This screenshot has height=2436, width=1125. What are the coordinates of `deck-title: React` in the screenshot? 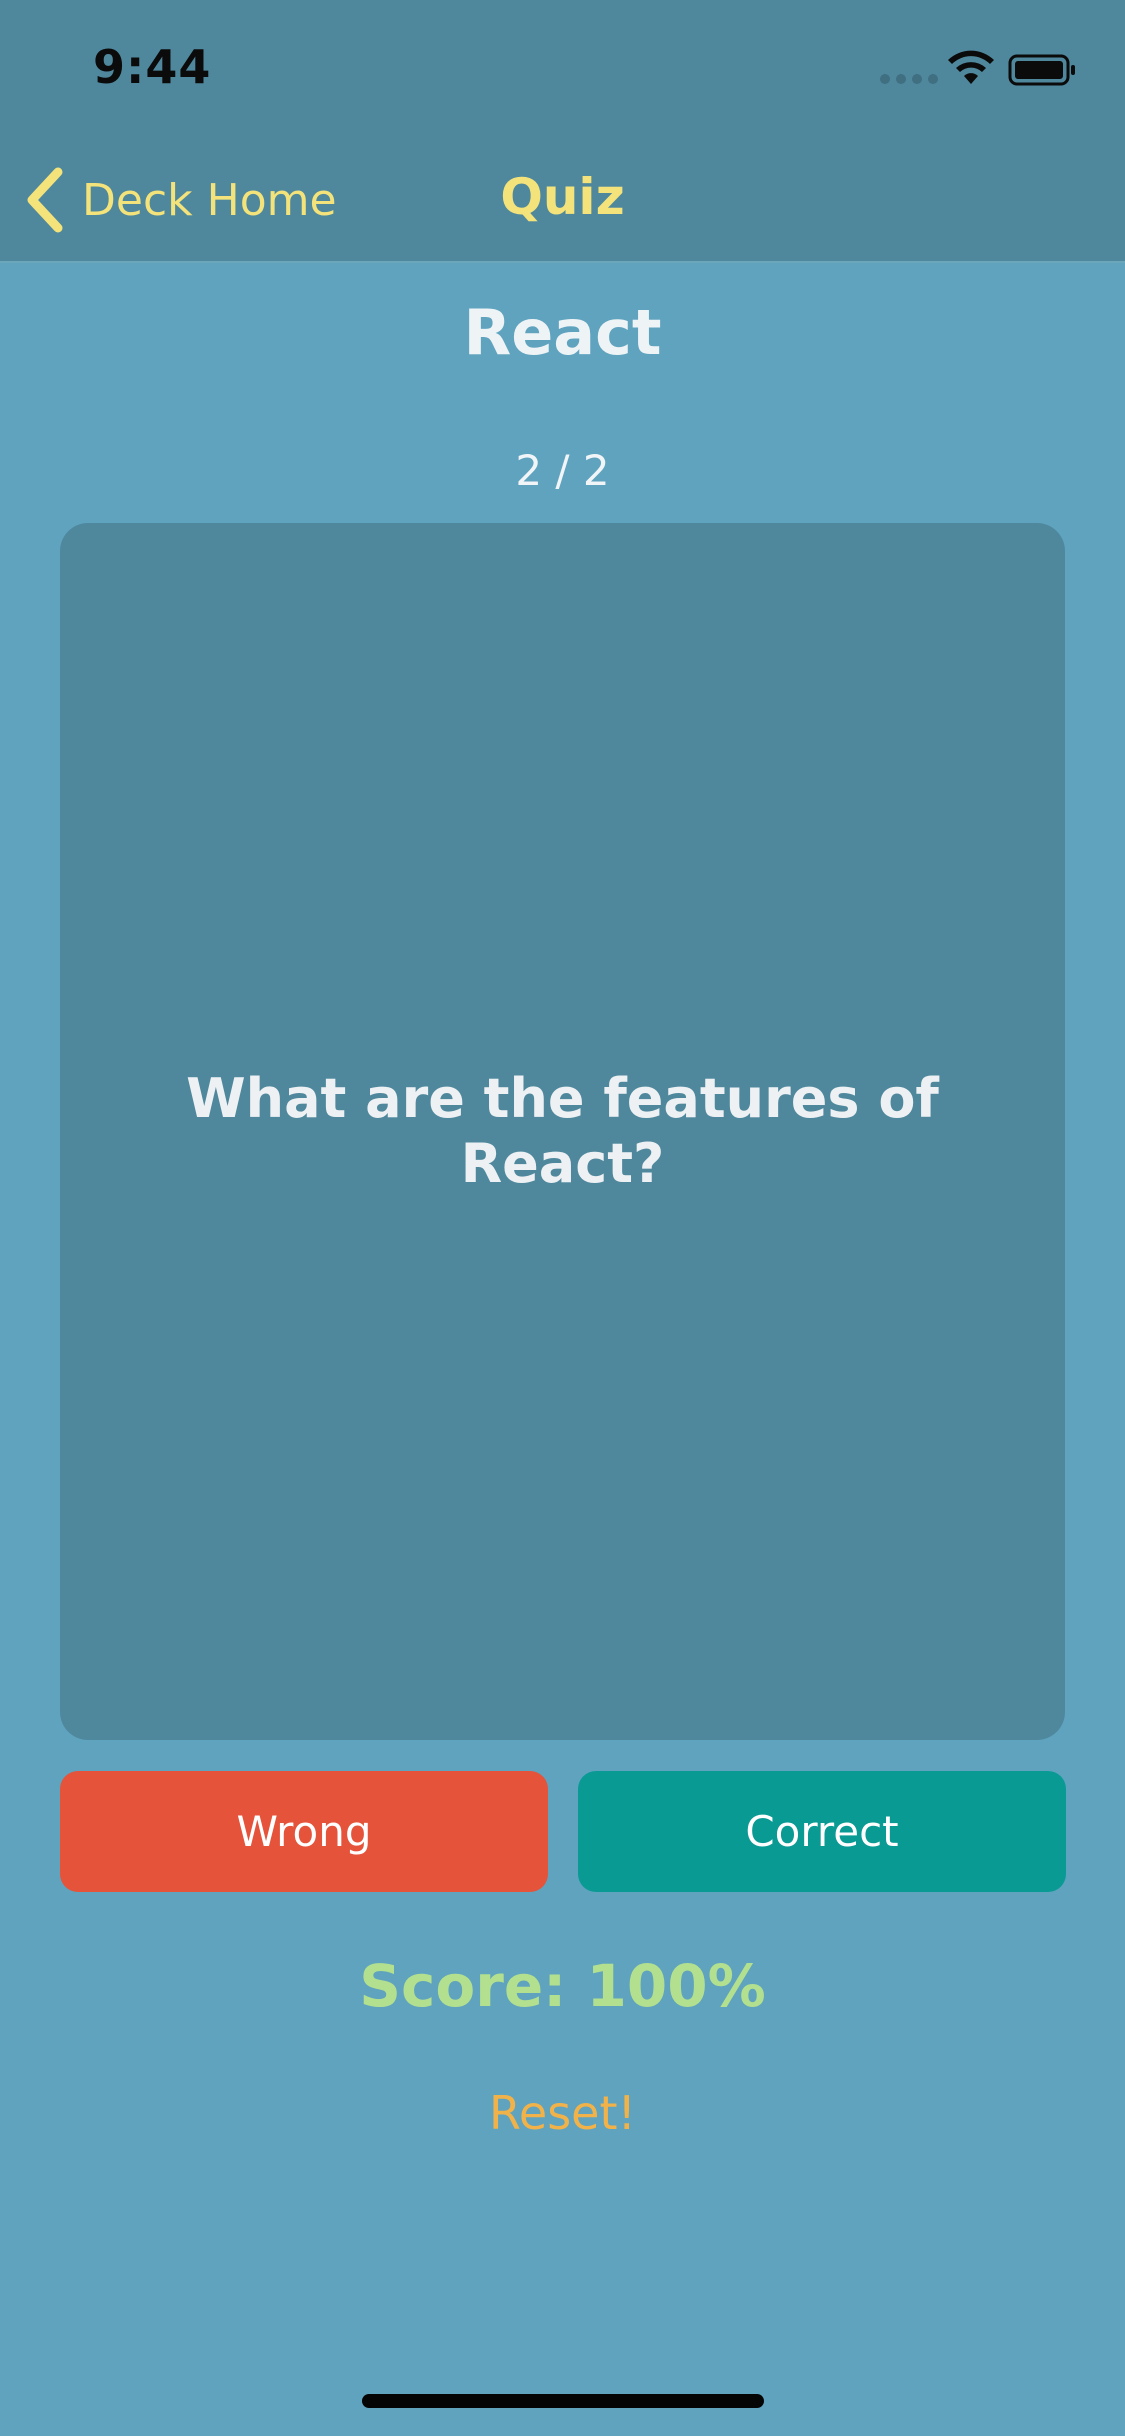 It's located at (562, 332).